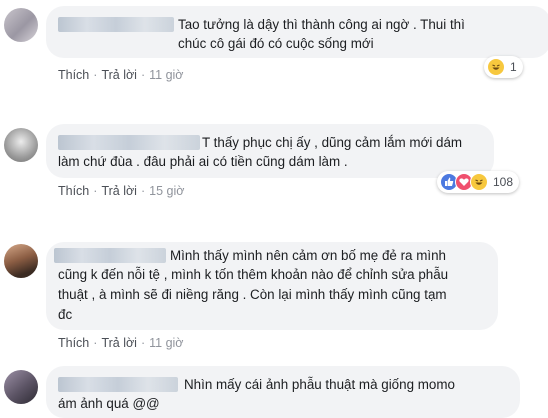 The width and height of the screenshot is (548, 418). I want to click on comment-text-line: ám ảnh quá @@, so click(109, 403).